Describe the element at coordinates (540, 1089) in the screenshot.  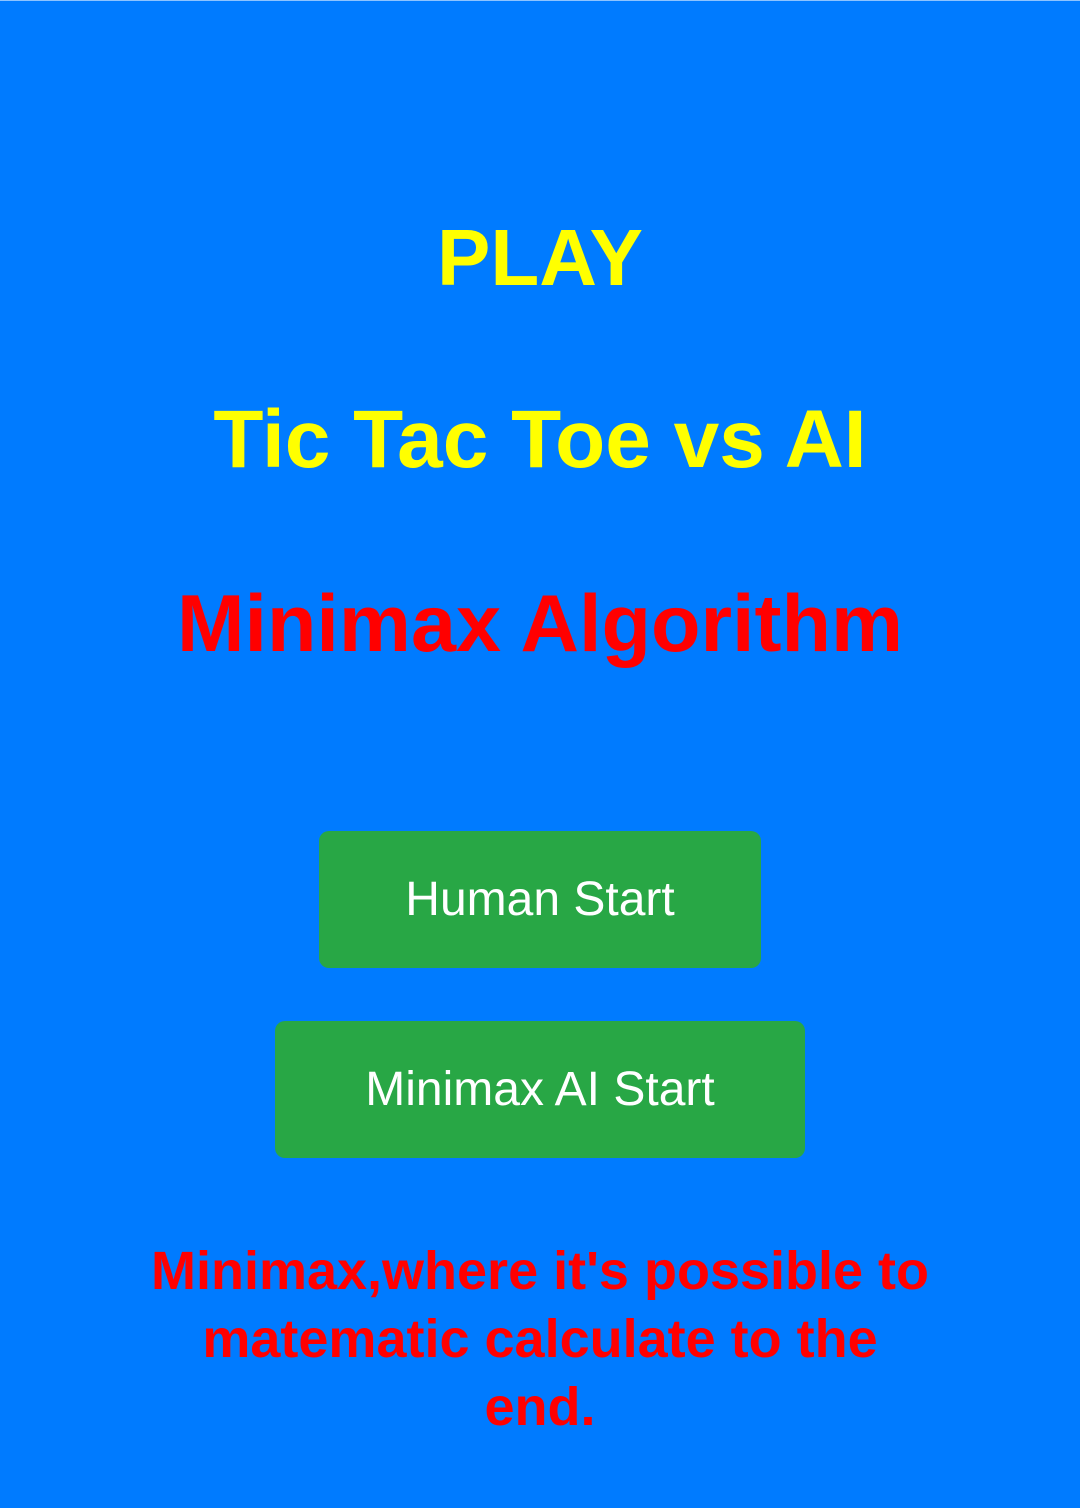
I see `minimax-ai-start-button: Minimax AI Start` at that location.